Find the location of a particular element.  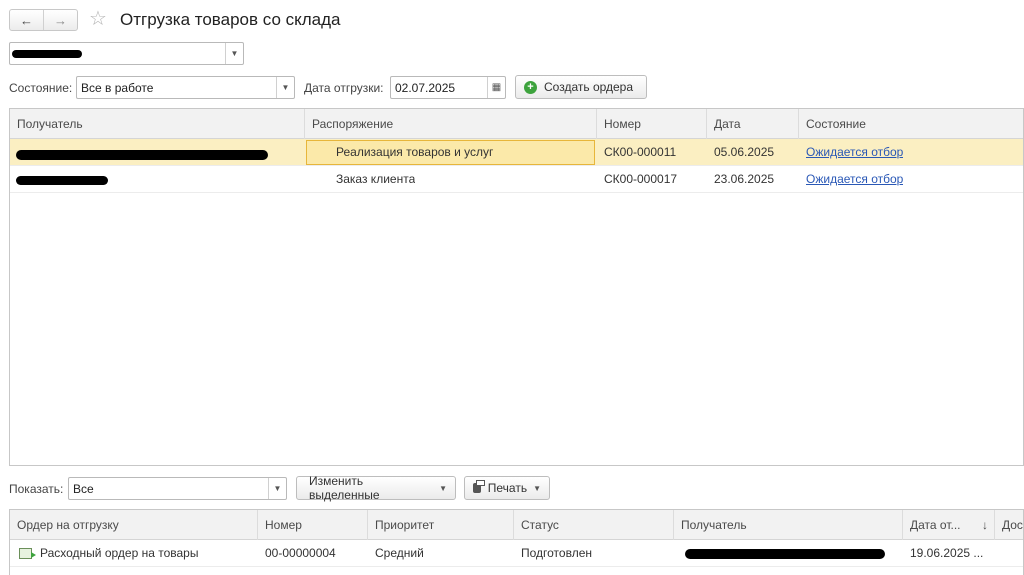

state-label: Состояние: is located at coordinates (41, 88).